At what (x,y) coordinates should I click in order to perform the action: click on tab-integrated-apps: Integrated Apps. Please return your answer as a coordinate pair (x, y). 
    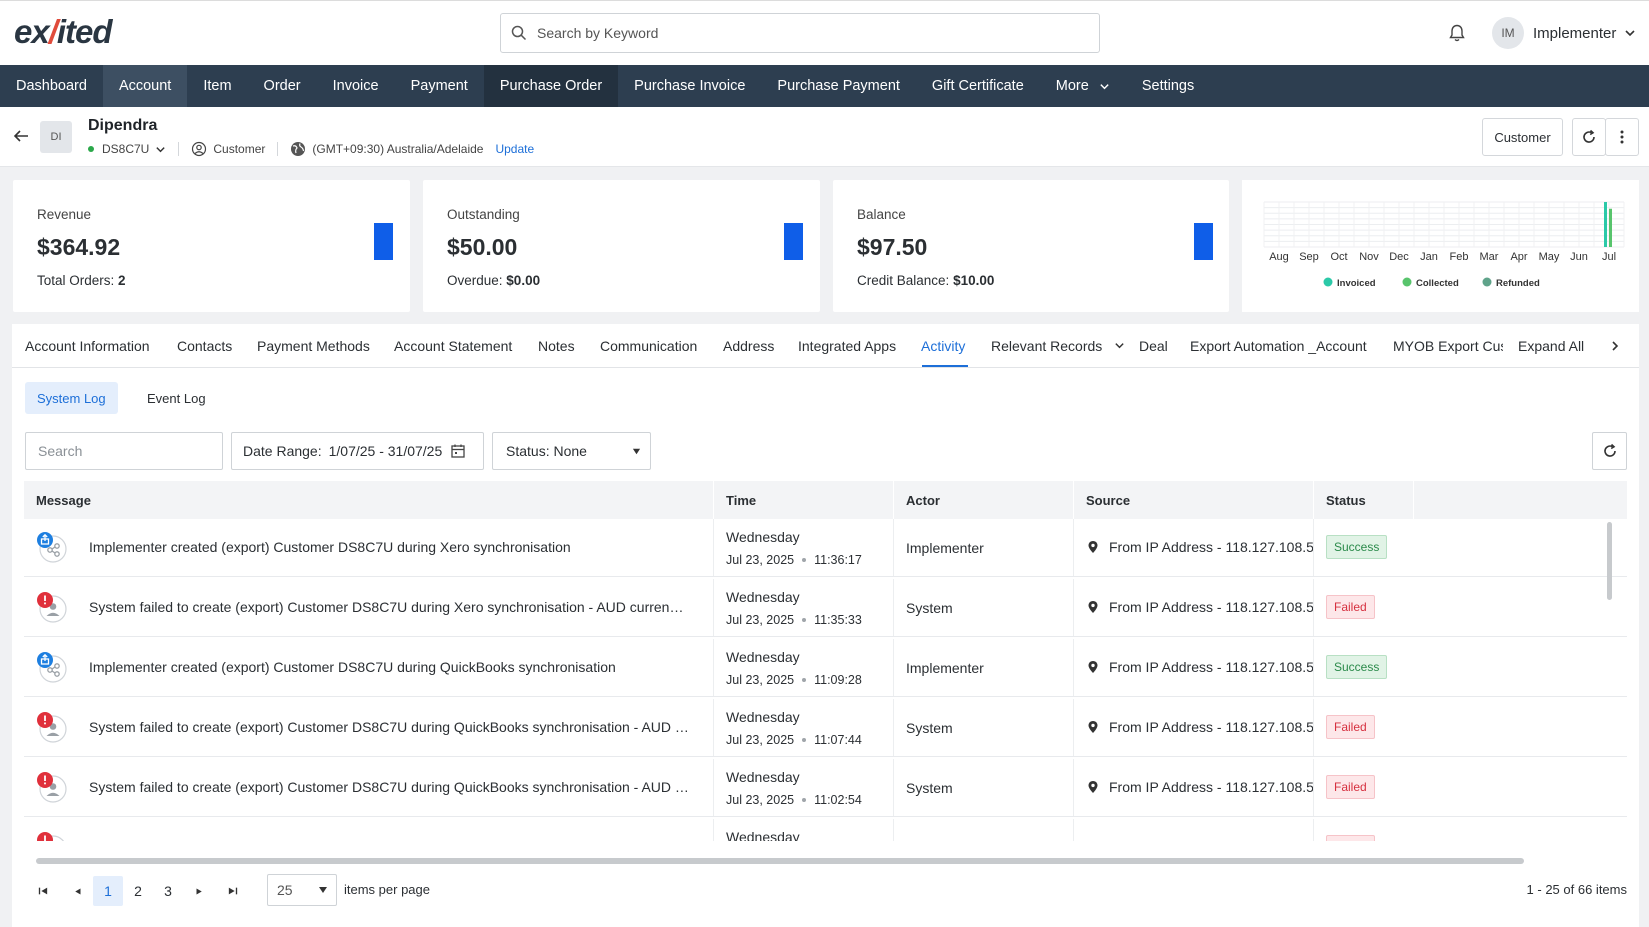
    Looking at the image, I should click on (847, 346).